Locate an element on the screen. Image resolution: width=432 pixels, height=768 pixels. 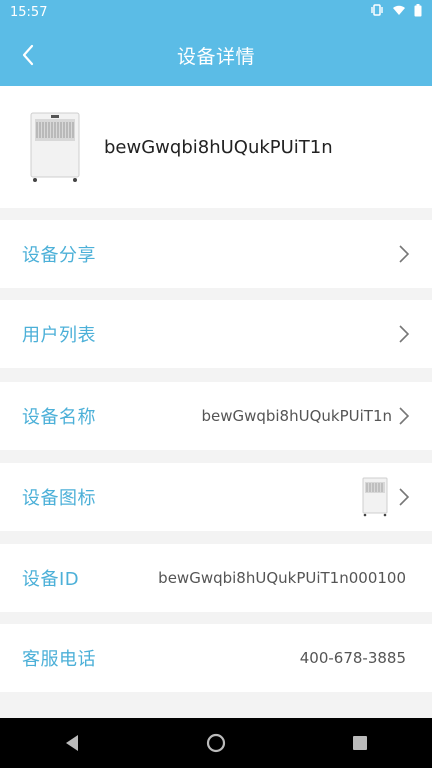
device-name-row: 设备名称 bewGwqbi8hUQukPUiT1n is located at coordinates (216, 416).